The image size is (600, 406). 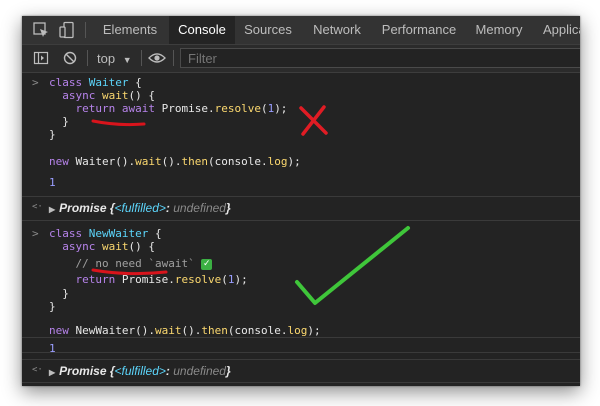 What do you see at coordinates (67, 30) in the screenshot?
I see `device-toolbar-icon` at bounding box center [67, 30].